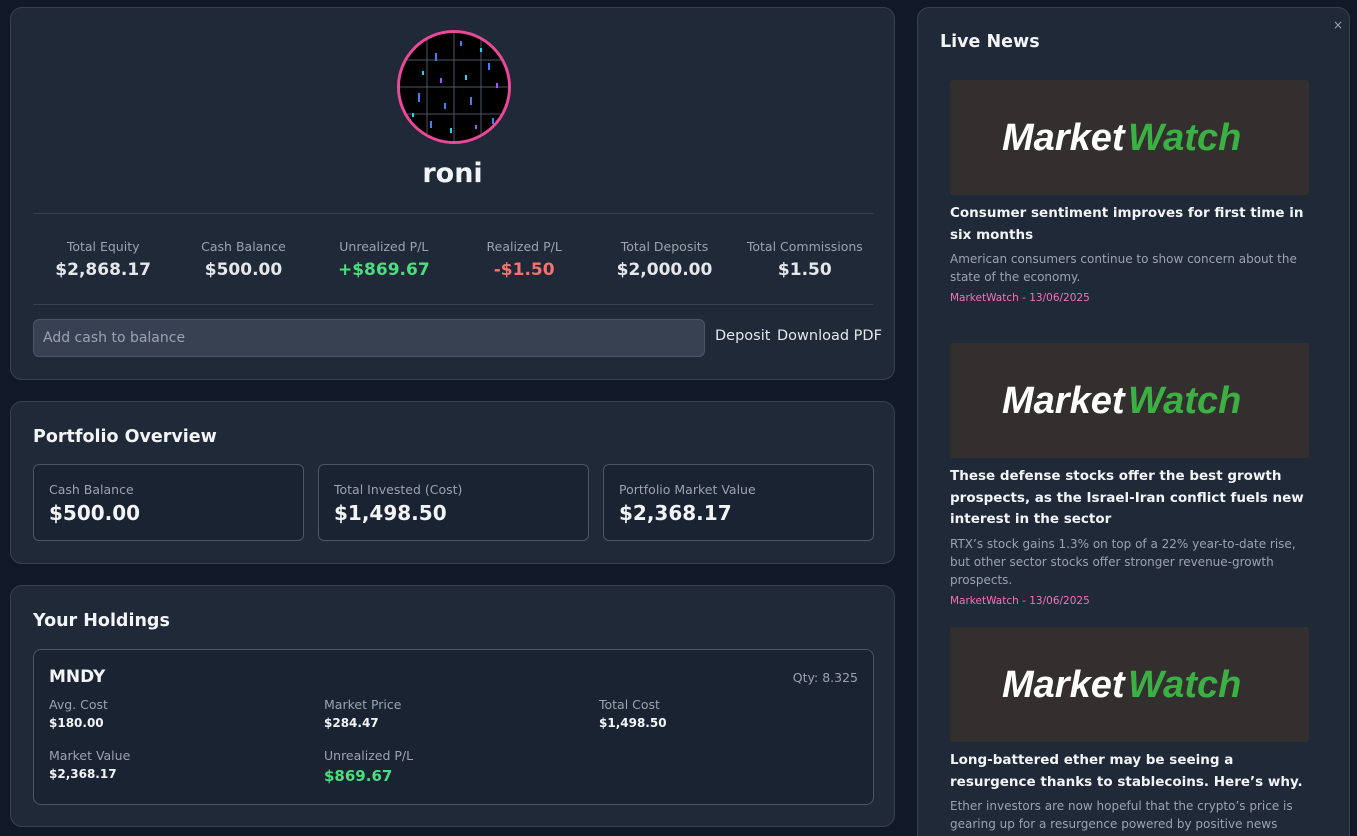 The image size is (1357, 836). What do you see at coordinates (742, 336) in the screenshot?
I see `deposit-button: Deposit` at bounding box center [742, 336].